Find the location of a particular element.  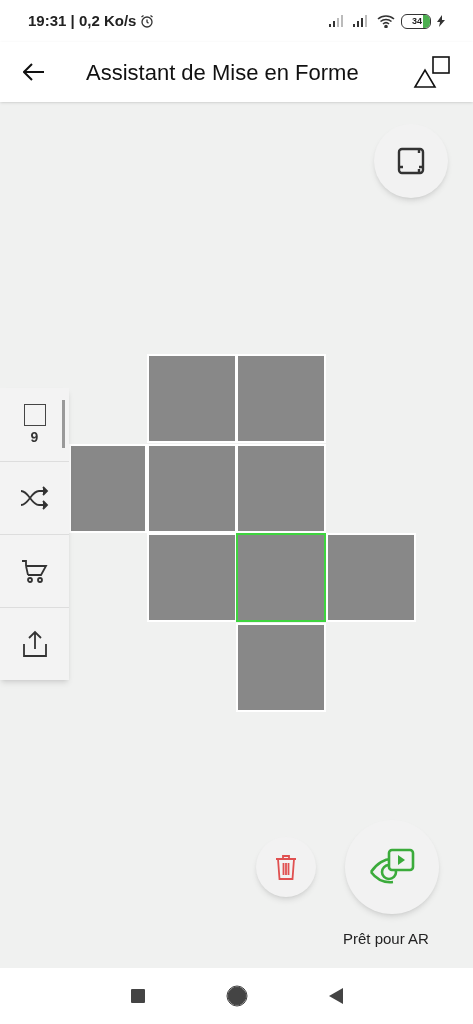

eye-play-icon is located at coordinates (392, 867).